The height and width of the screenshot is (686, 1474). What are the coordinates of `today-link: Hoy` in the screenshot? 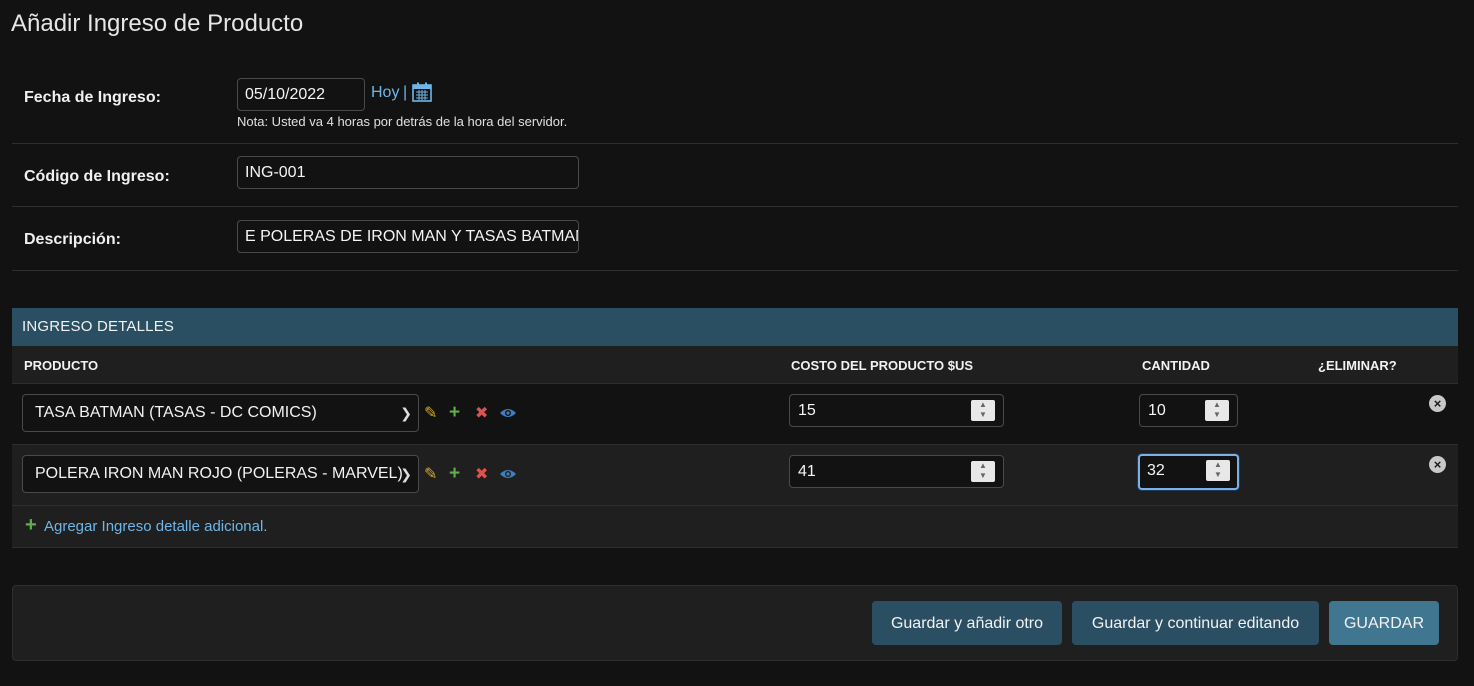 It's located at (385, 93).